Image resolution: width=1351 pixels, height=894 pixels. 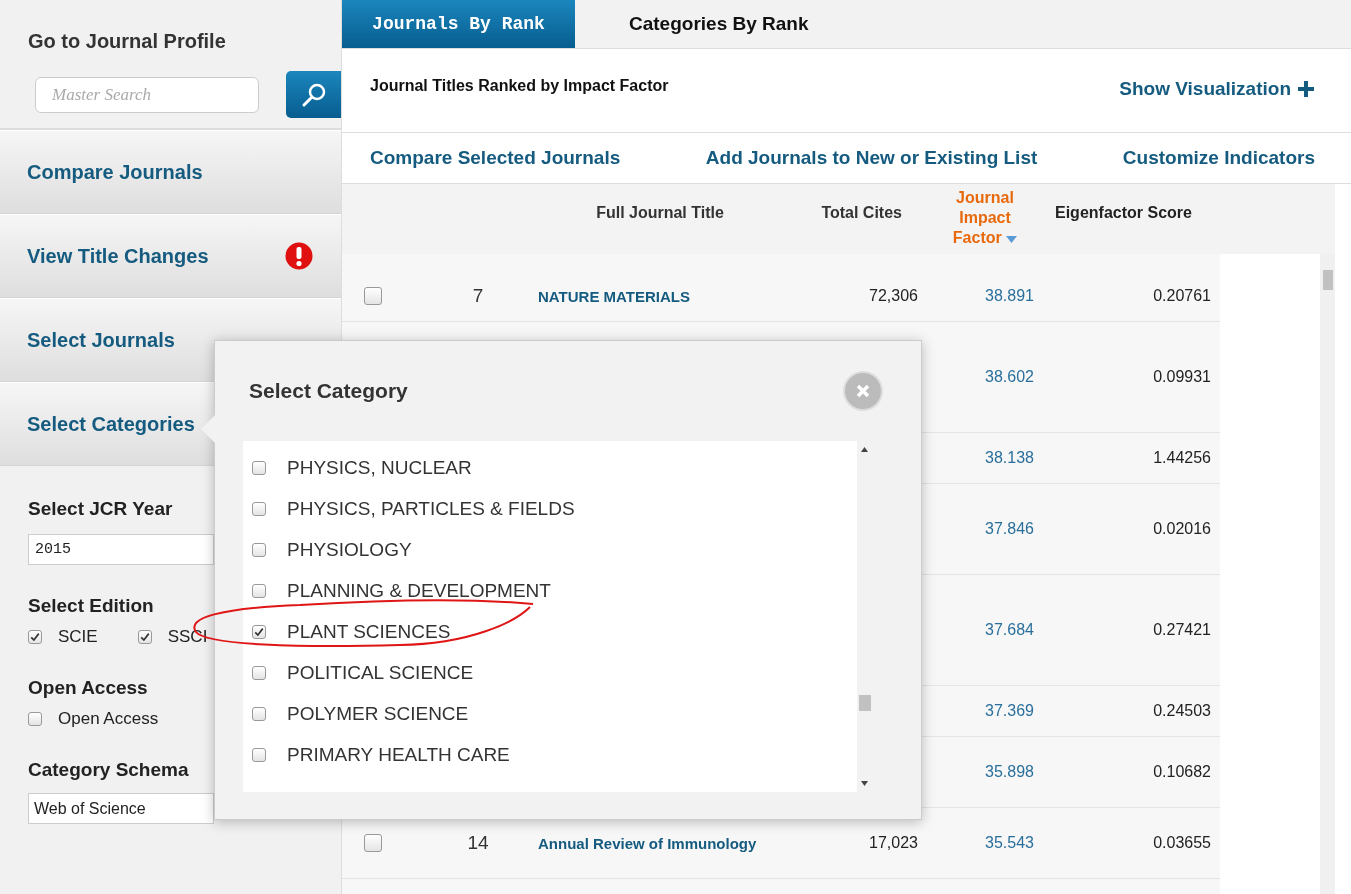 I want to click on impact-factor-link: 35.543, so click(x=1010, y=843).